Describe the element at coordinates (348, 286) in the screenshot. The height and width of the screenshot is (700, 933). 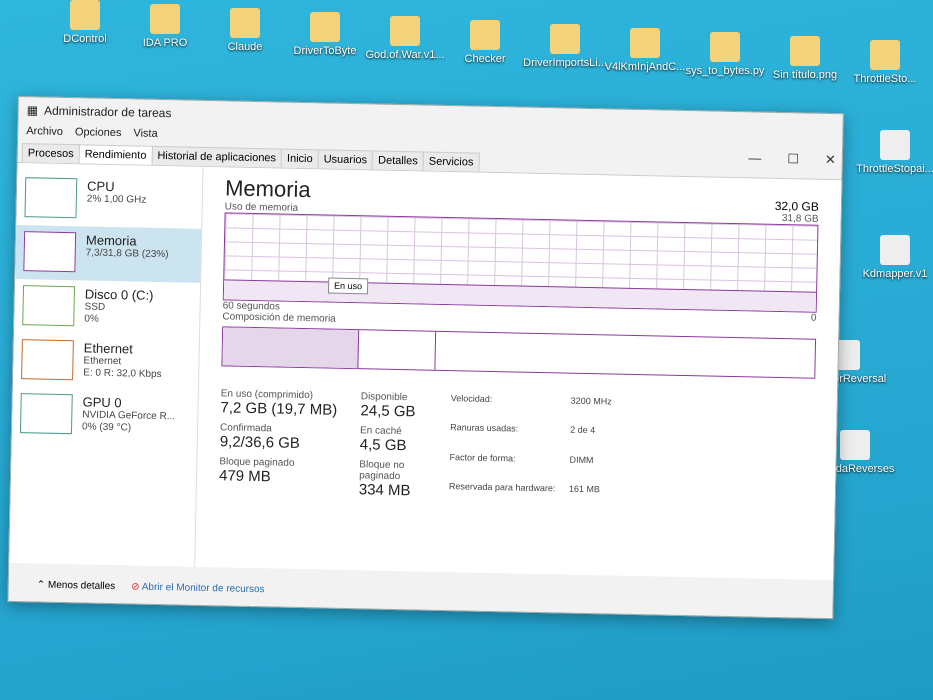
I see `tooltip: En uso` at that location.